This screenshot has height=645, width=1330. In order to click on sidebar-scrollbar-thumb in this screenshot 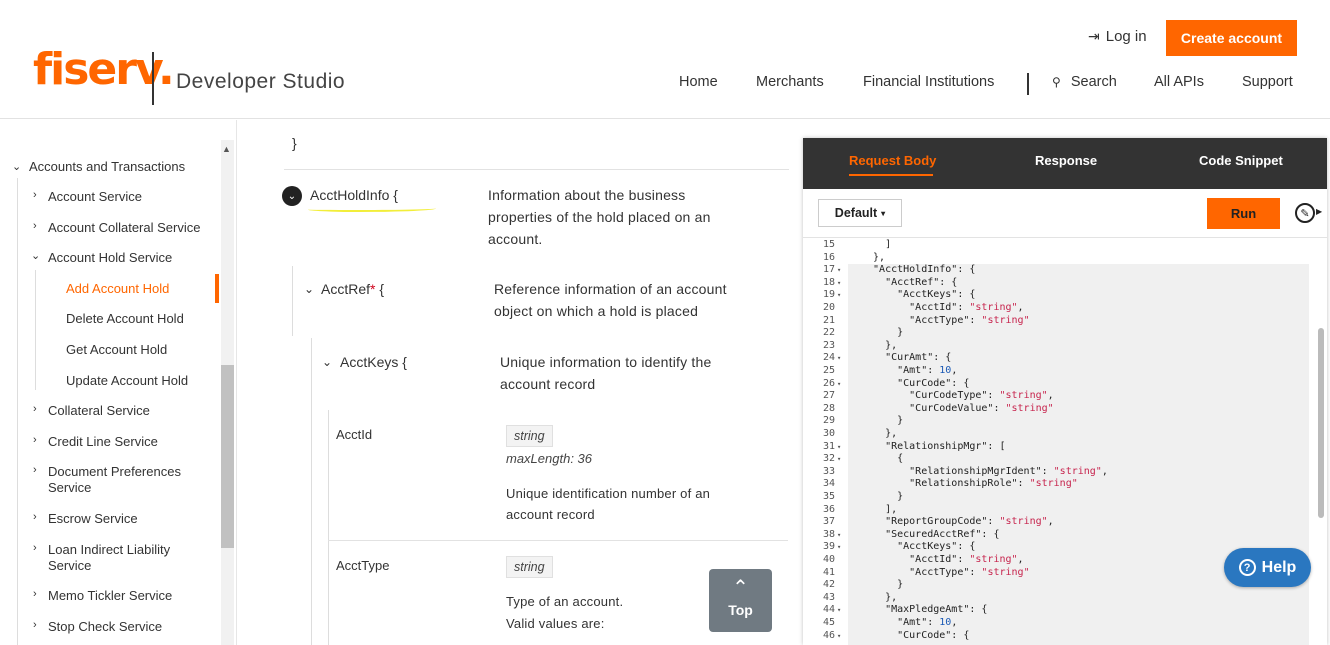, I will do `click(227, 456)`.